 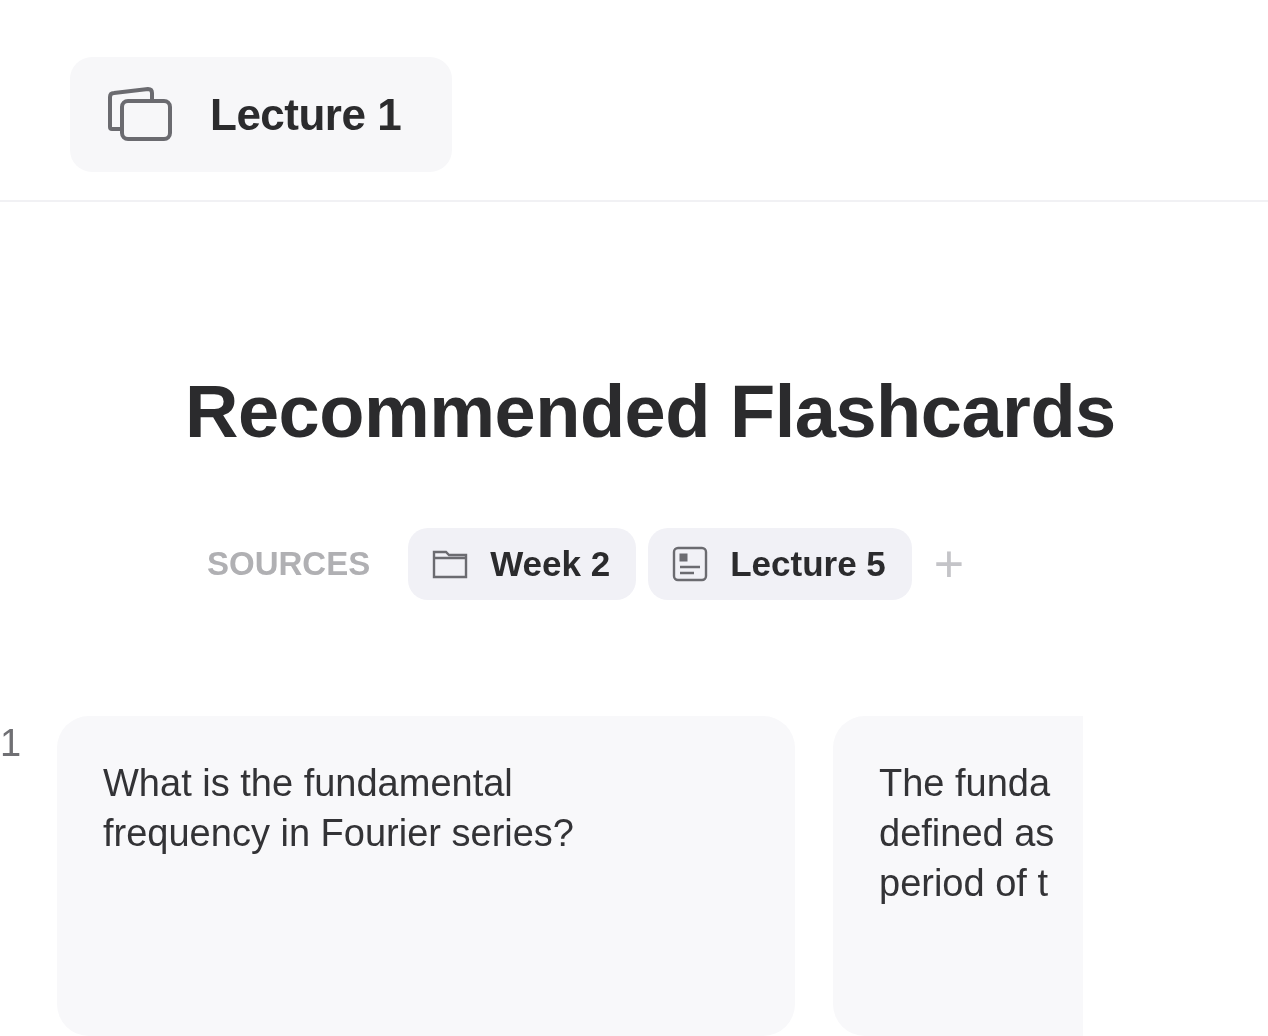 I want to click on question-text: frequency in Fourier series?, so click(x=339, y=833).